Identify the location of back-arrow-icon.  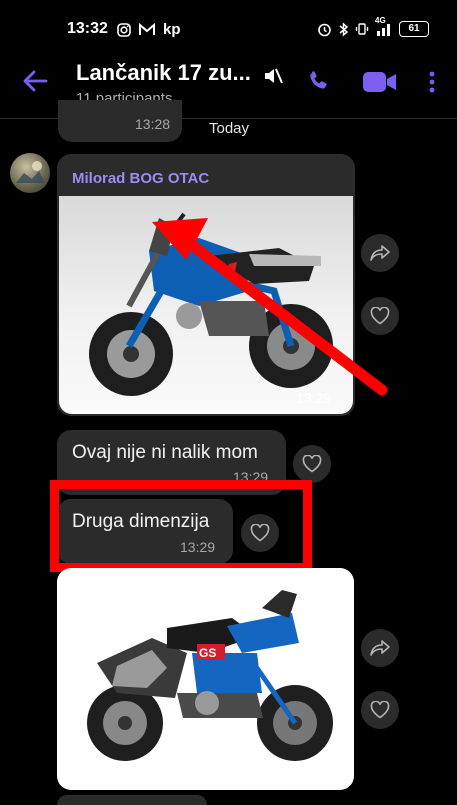
(35, 81).